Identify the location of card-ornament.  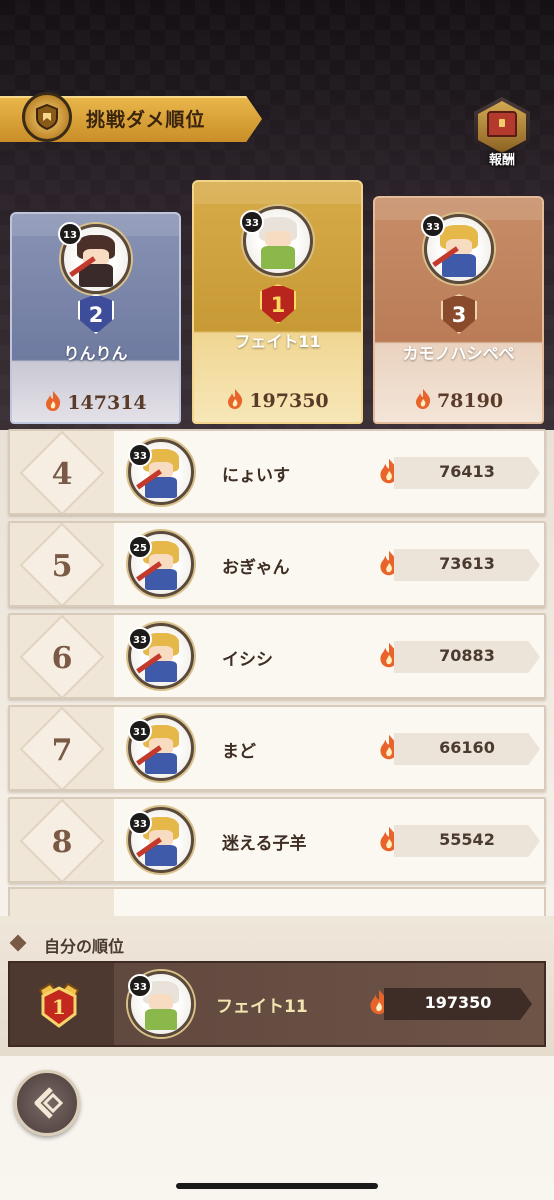
(277, 193).